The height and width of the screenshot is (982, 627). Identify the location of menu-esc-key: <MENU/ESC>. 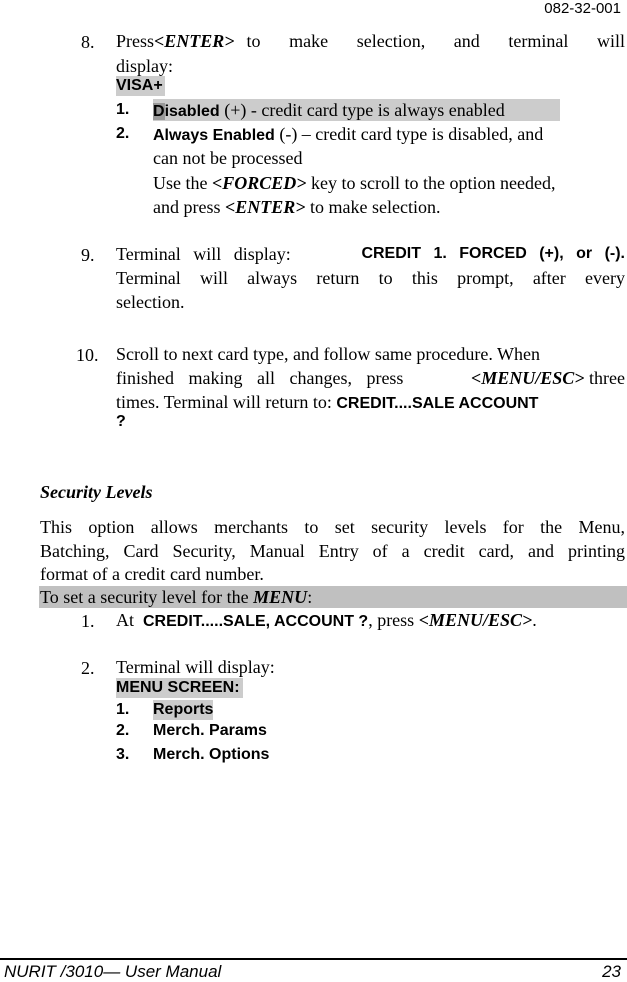
(527, 378).